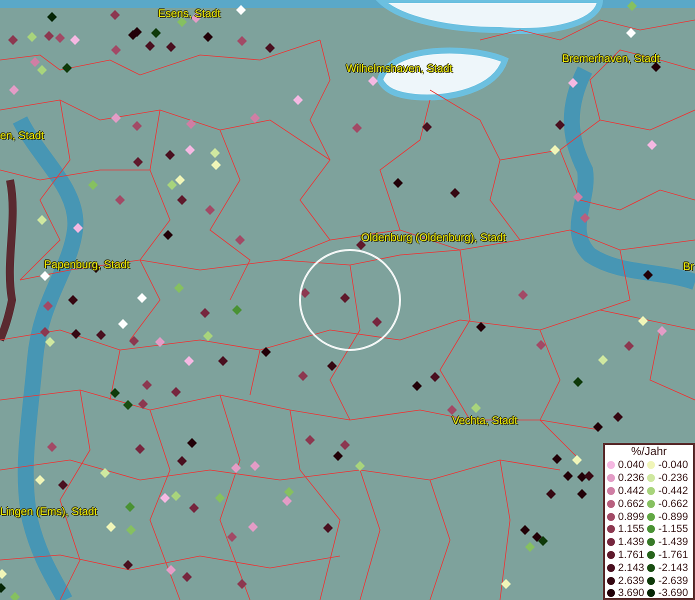 This screenshot has width=695, height=600. I want to click on legend-value: 0.662, so click(631, 504).